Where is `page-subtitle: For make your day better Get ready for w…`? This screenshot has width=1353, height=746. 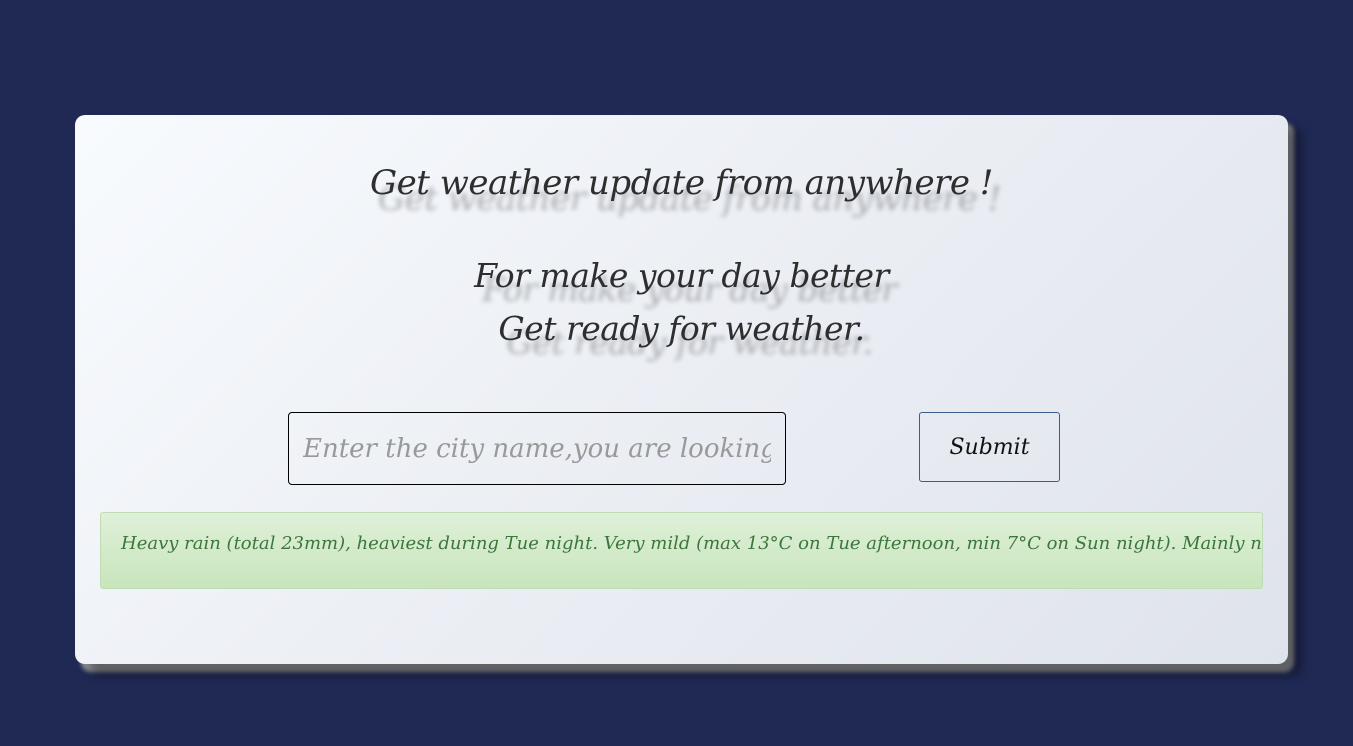 page-subtitle: For make your day better Get ready for w… is located at coordinates (681, 302).